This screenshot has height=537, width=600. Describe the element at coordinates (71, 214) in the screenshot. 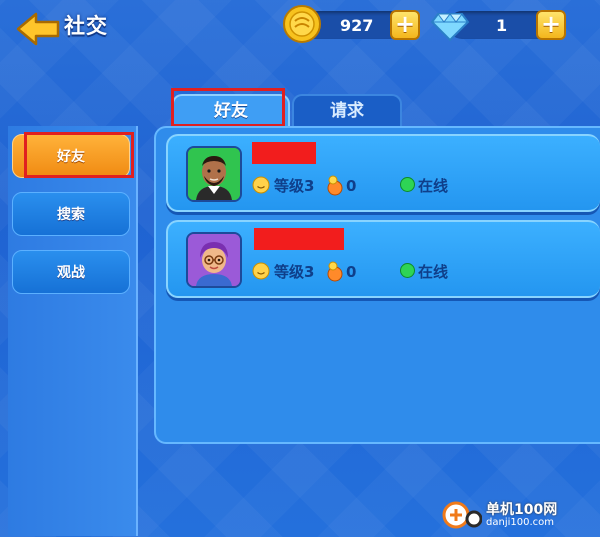

I see `sidebar-item-search: 搜索` at that location.